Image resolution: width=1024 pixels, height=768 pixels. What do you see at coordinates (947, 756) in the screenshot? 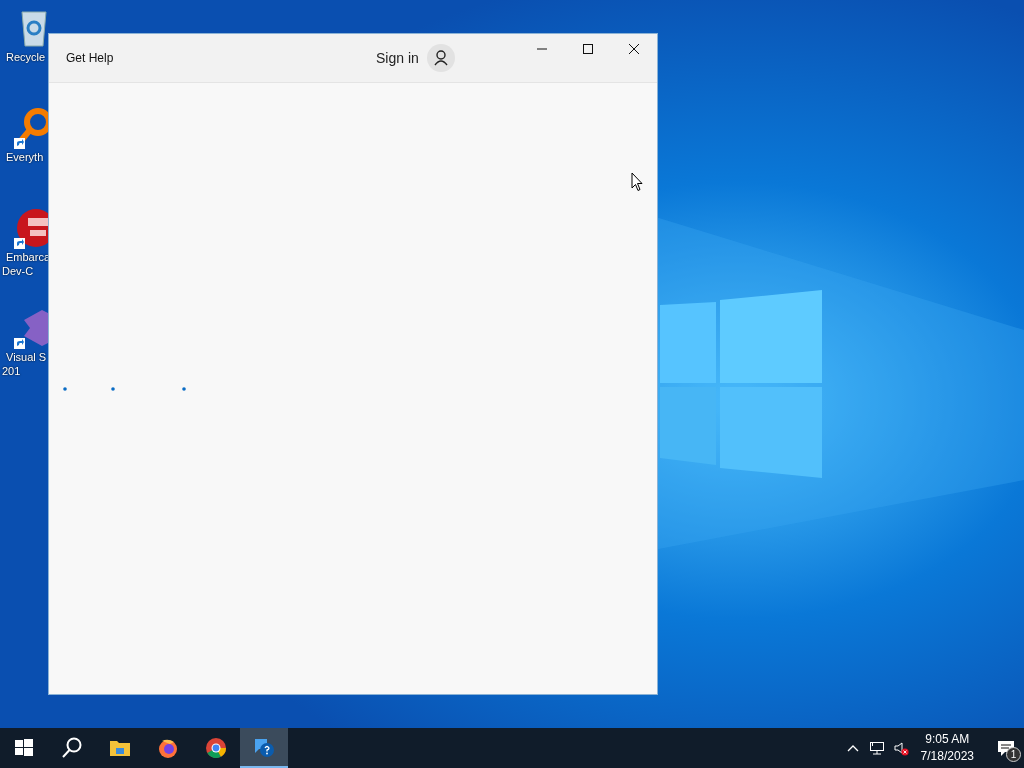
I see `clock-date: 7/18/2023` at bounding box center [947, 756].